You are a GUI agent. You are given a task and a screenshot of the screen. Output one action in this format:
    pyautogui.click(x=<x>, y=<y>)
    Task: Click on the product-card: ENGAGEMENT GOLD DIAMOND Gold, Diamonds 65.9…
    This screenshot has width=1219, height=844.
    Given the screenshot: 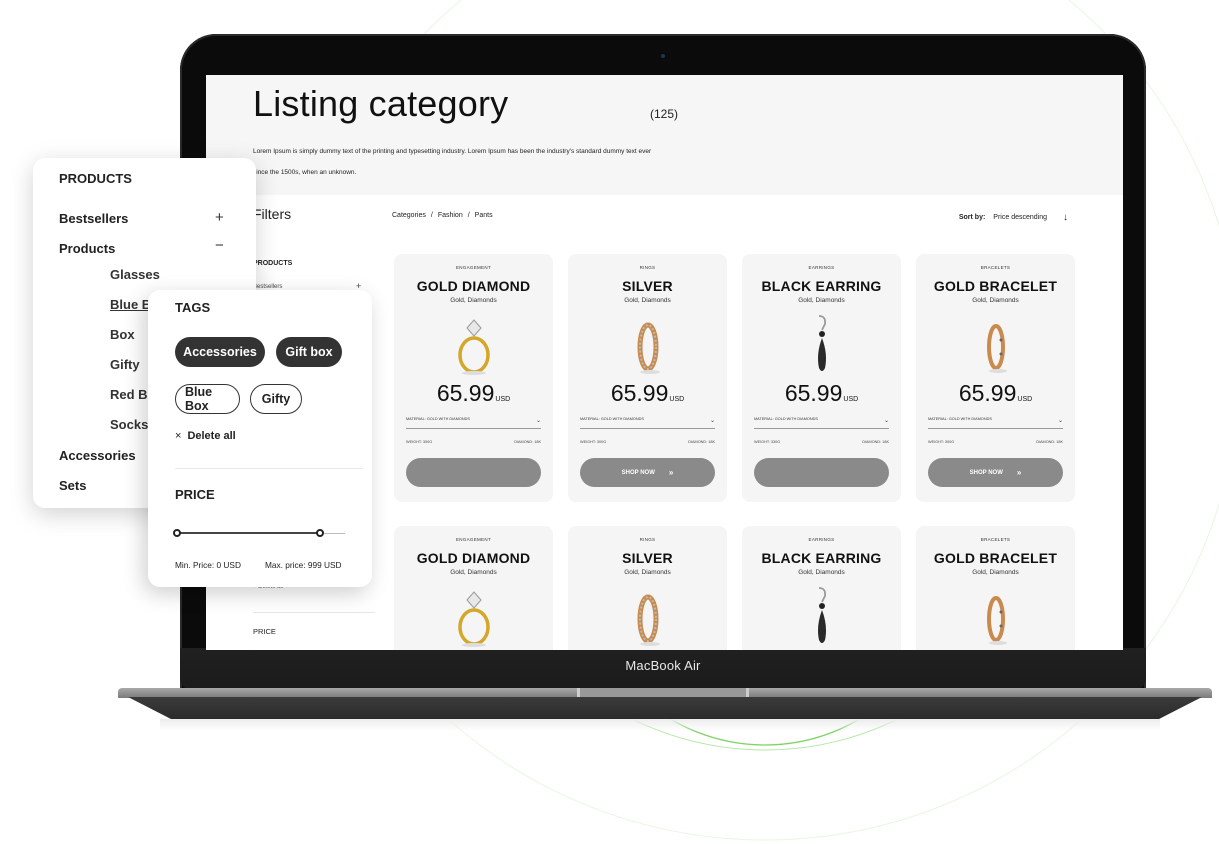 What is the action you would take?
    pyautogui.click(x=473, y=378)
    